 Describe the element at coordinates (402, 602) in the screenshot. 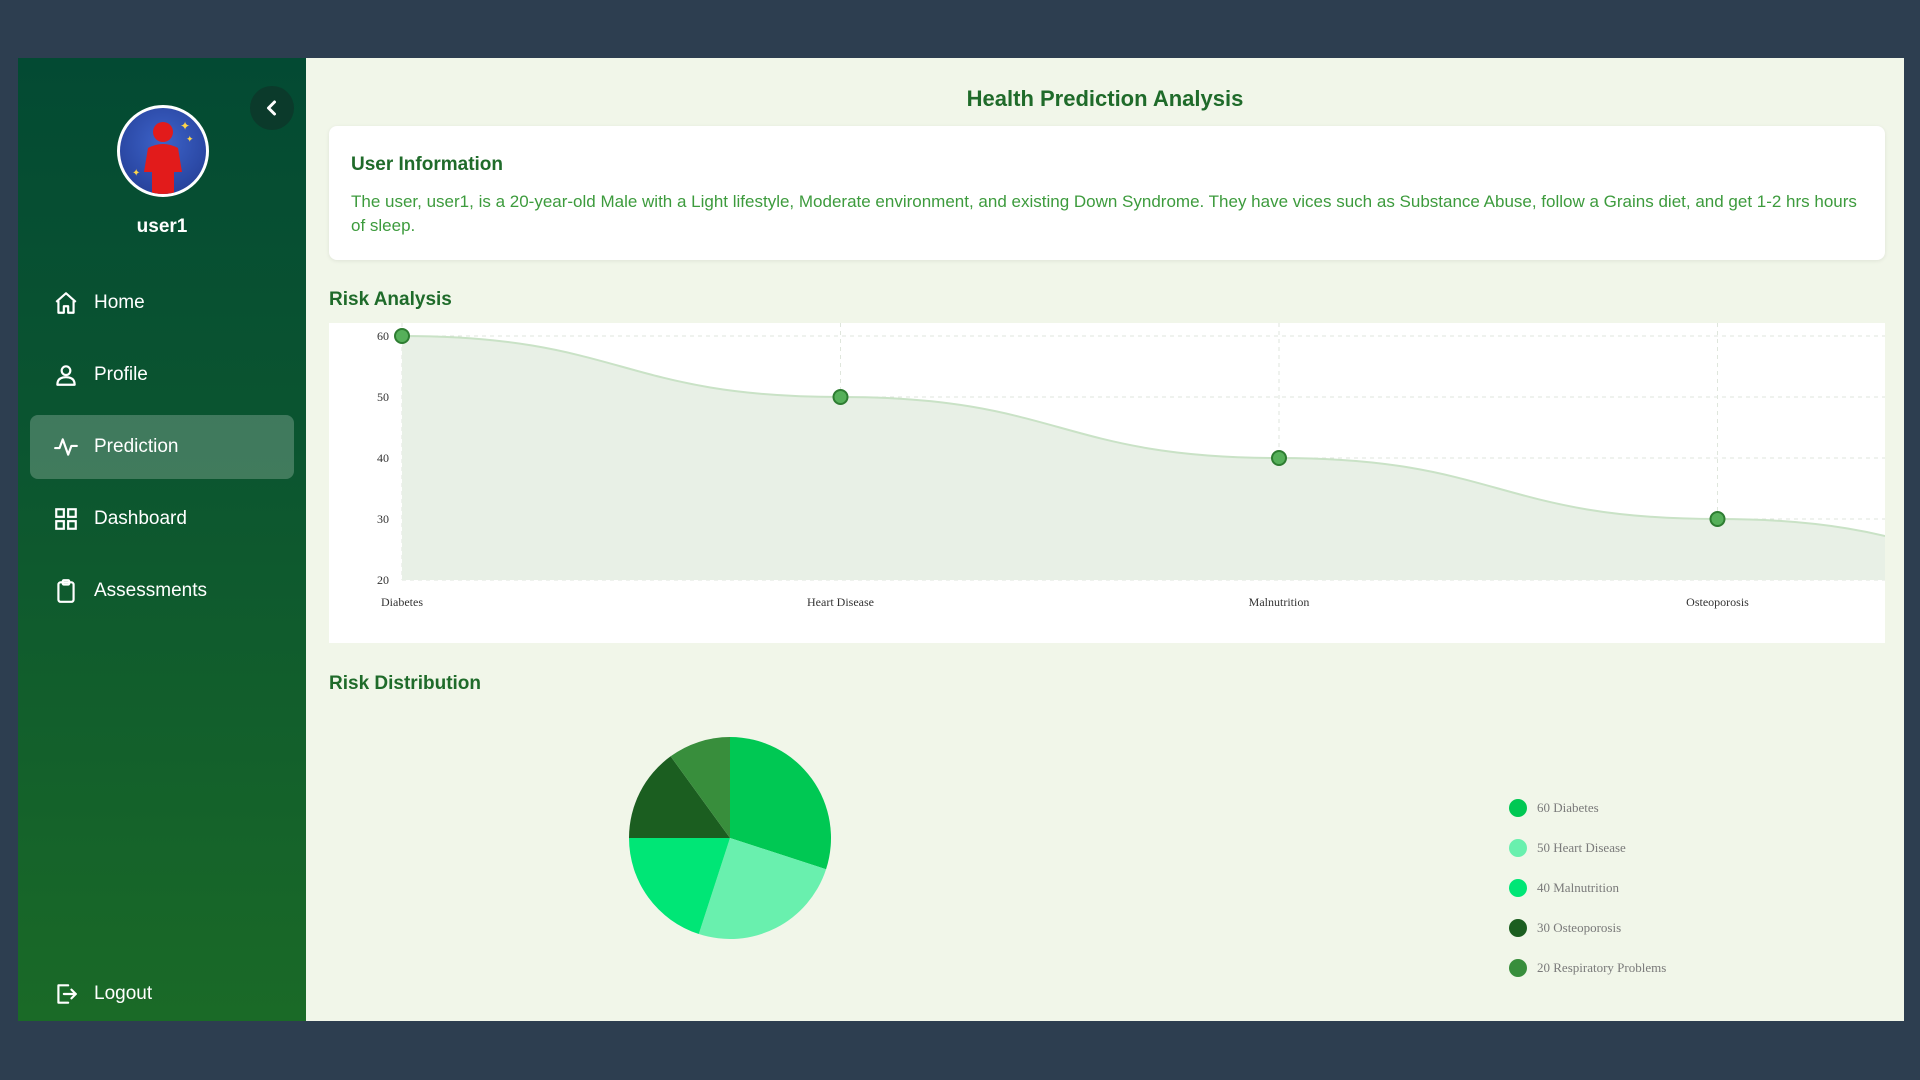

I see `x-tick-label: Diabetes` at that location.